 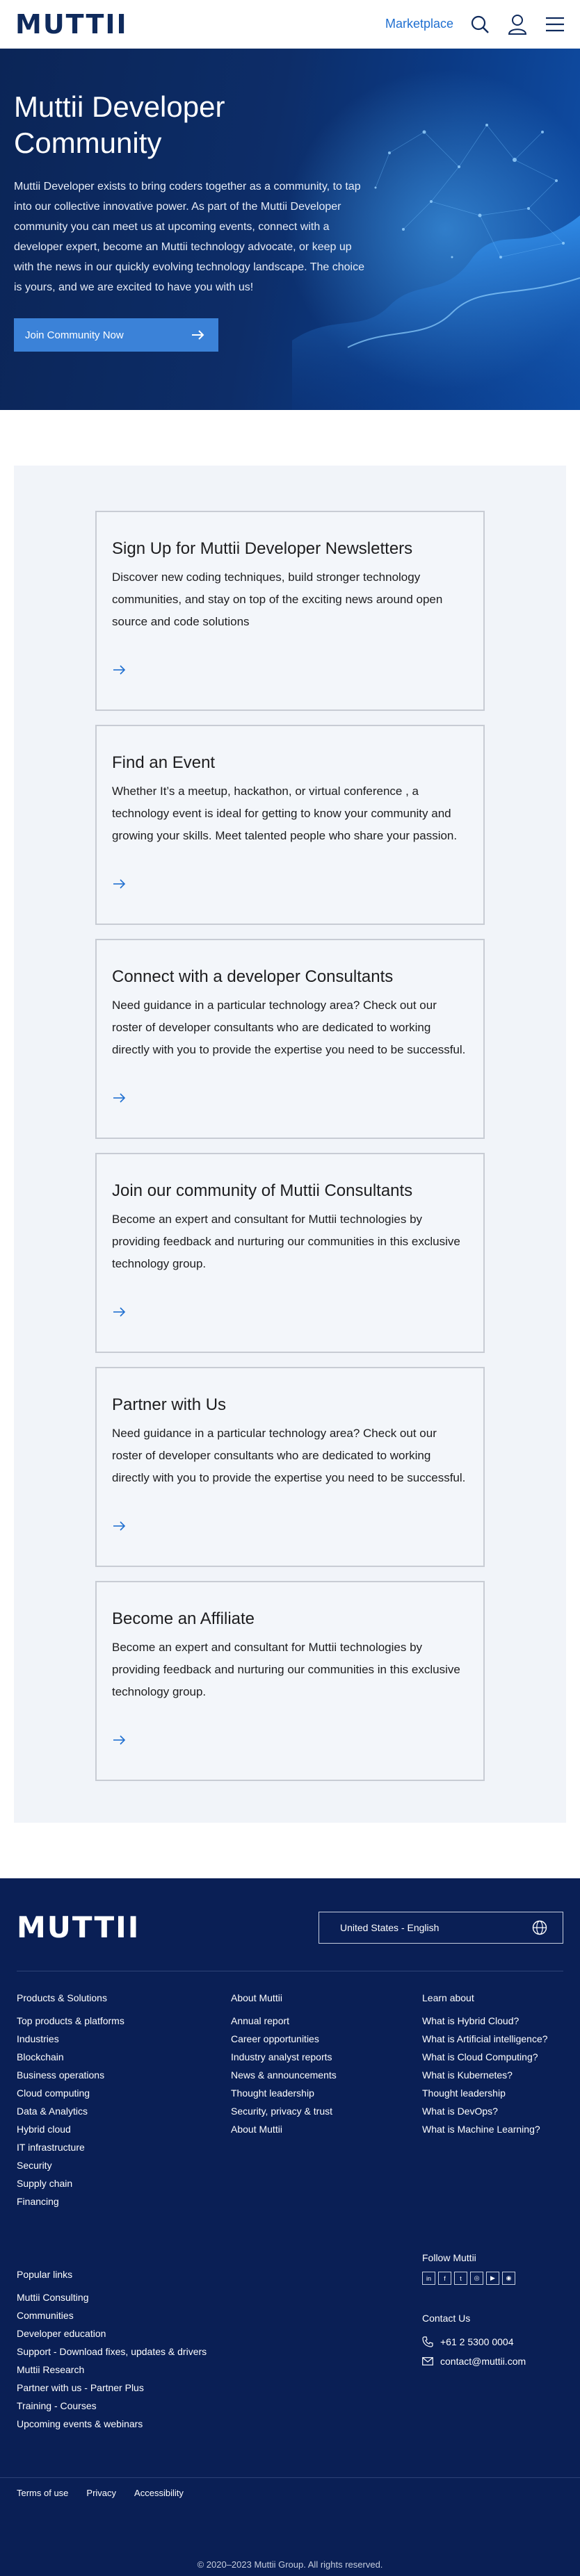 I want to click on footer-link-data-analytics: Data & Analytics, so click(x=124, y=2111).